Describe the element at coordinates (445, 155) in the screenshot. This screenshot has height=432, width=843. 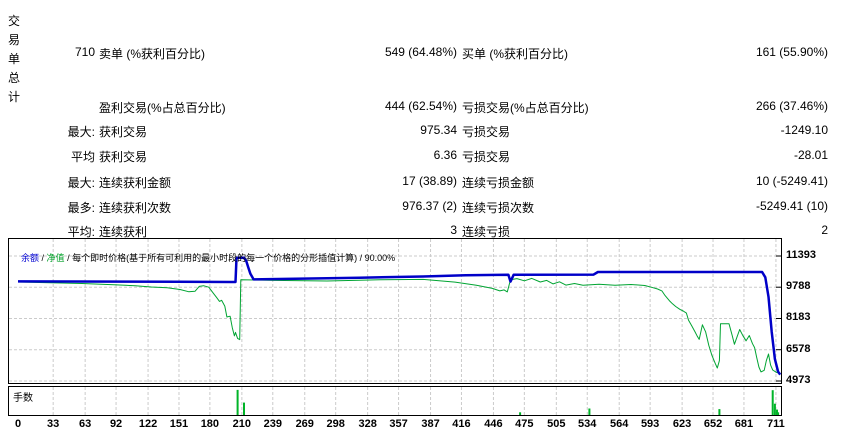
I see `stat-value: 6.36` at that location.